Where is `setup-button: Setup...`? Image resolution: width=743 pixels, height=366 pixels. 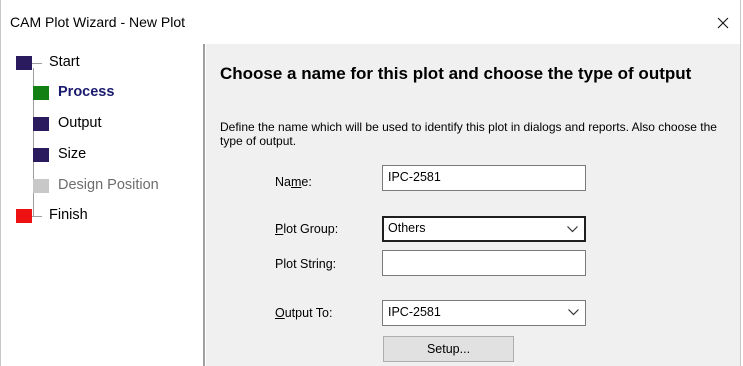 setup-button: Setup... is located at coordinates (448, 349).